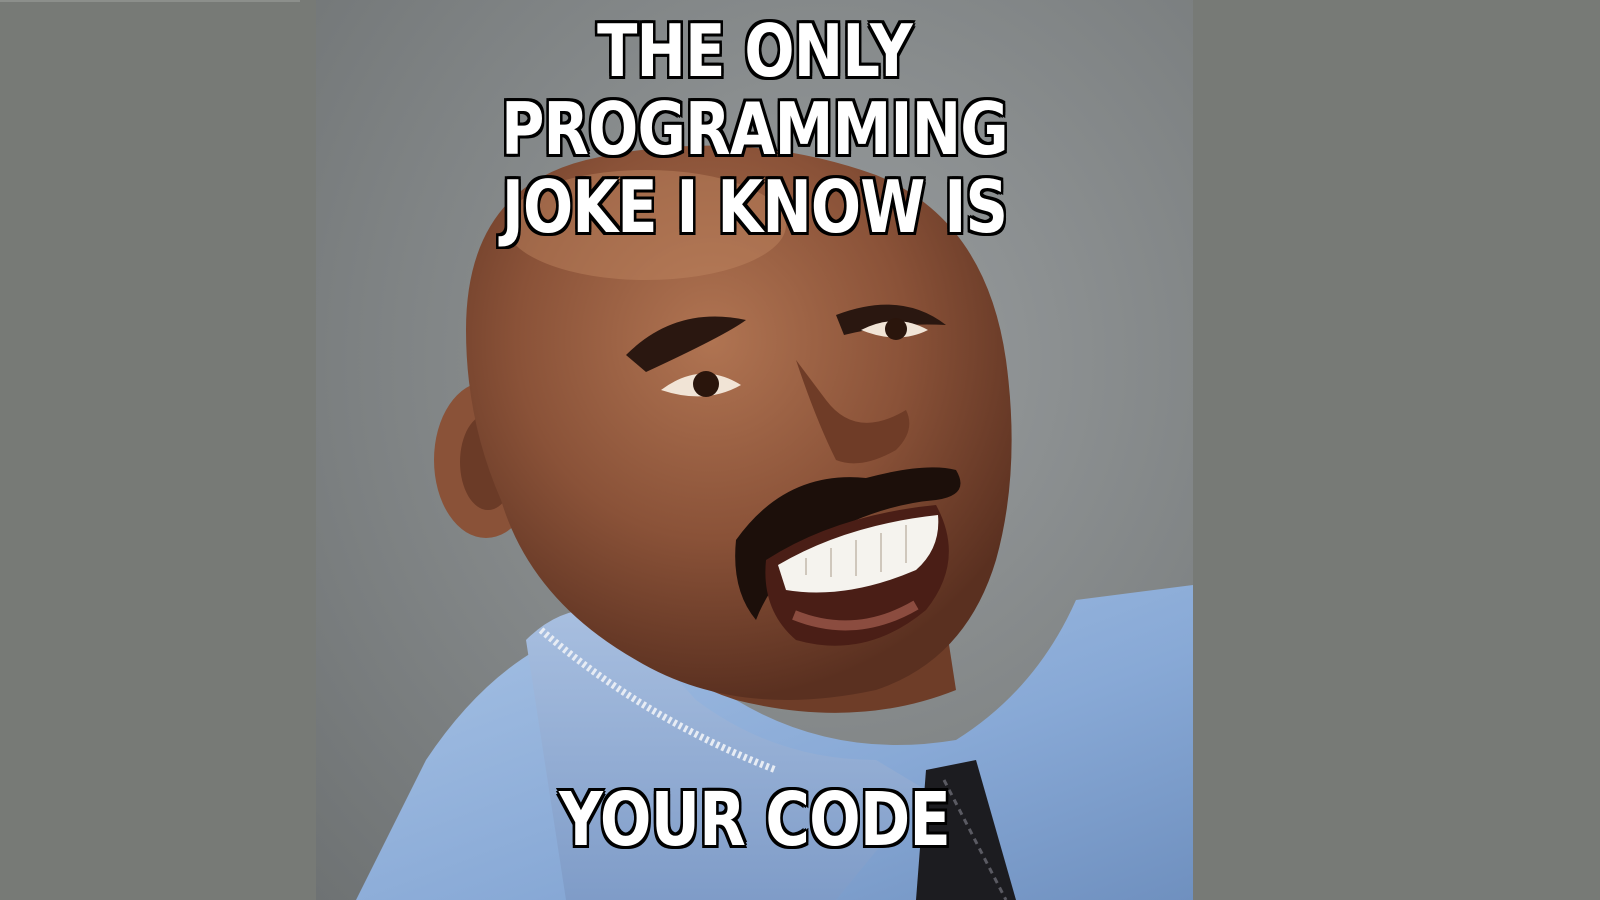 The image size is (1600, 900). What do you see at coordinates (754, 820) in the screenshot?
I see `meme-caption-bottom: YOUR CODE` at bounding box center [754, 820].